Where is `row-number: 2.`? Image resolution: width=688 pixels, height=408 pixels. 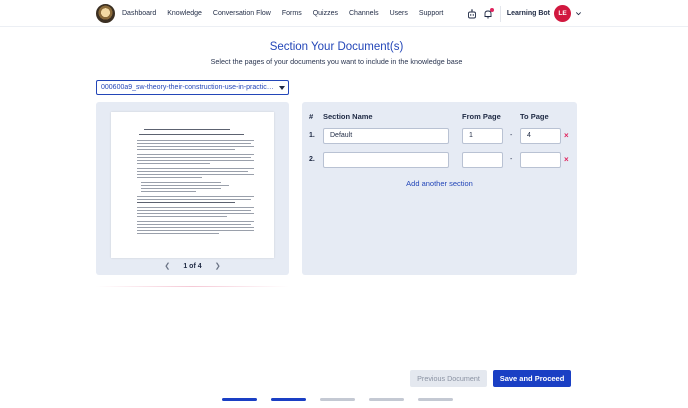
row-number: 2. is located at coordinates (312, 159).